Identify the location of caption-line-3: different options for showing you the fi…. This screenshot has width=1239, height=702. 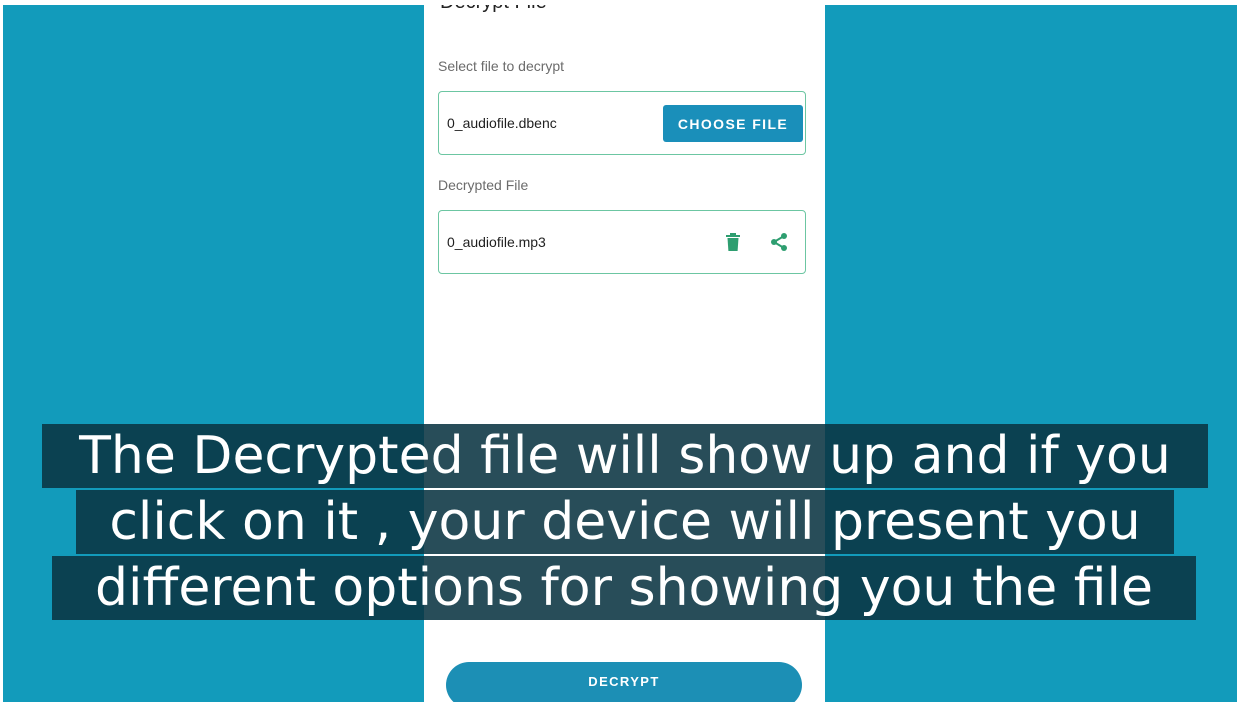
(624, 588).